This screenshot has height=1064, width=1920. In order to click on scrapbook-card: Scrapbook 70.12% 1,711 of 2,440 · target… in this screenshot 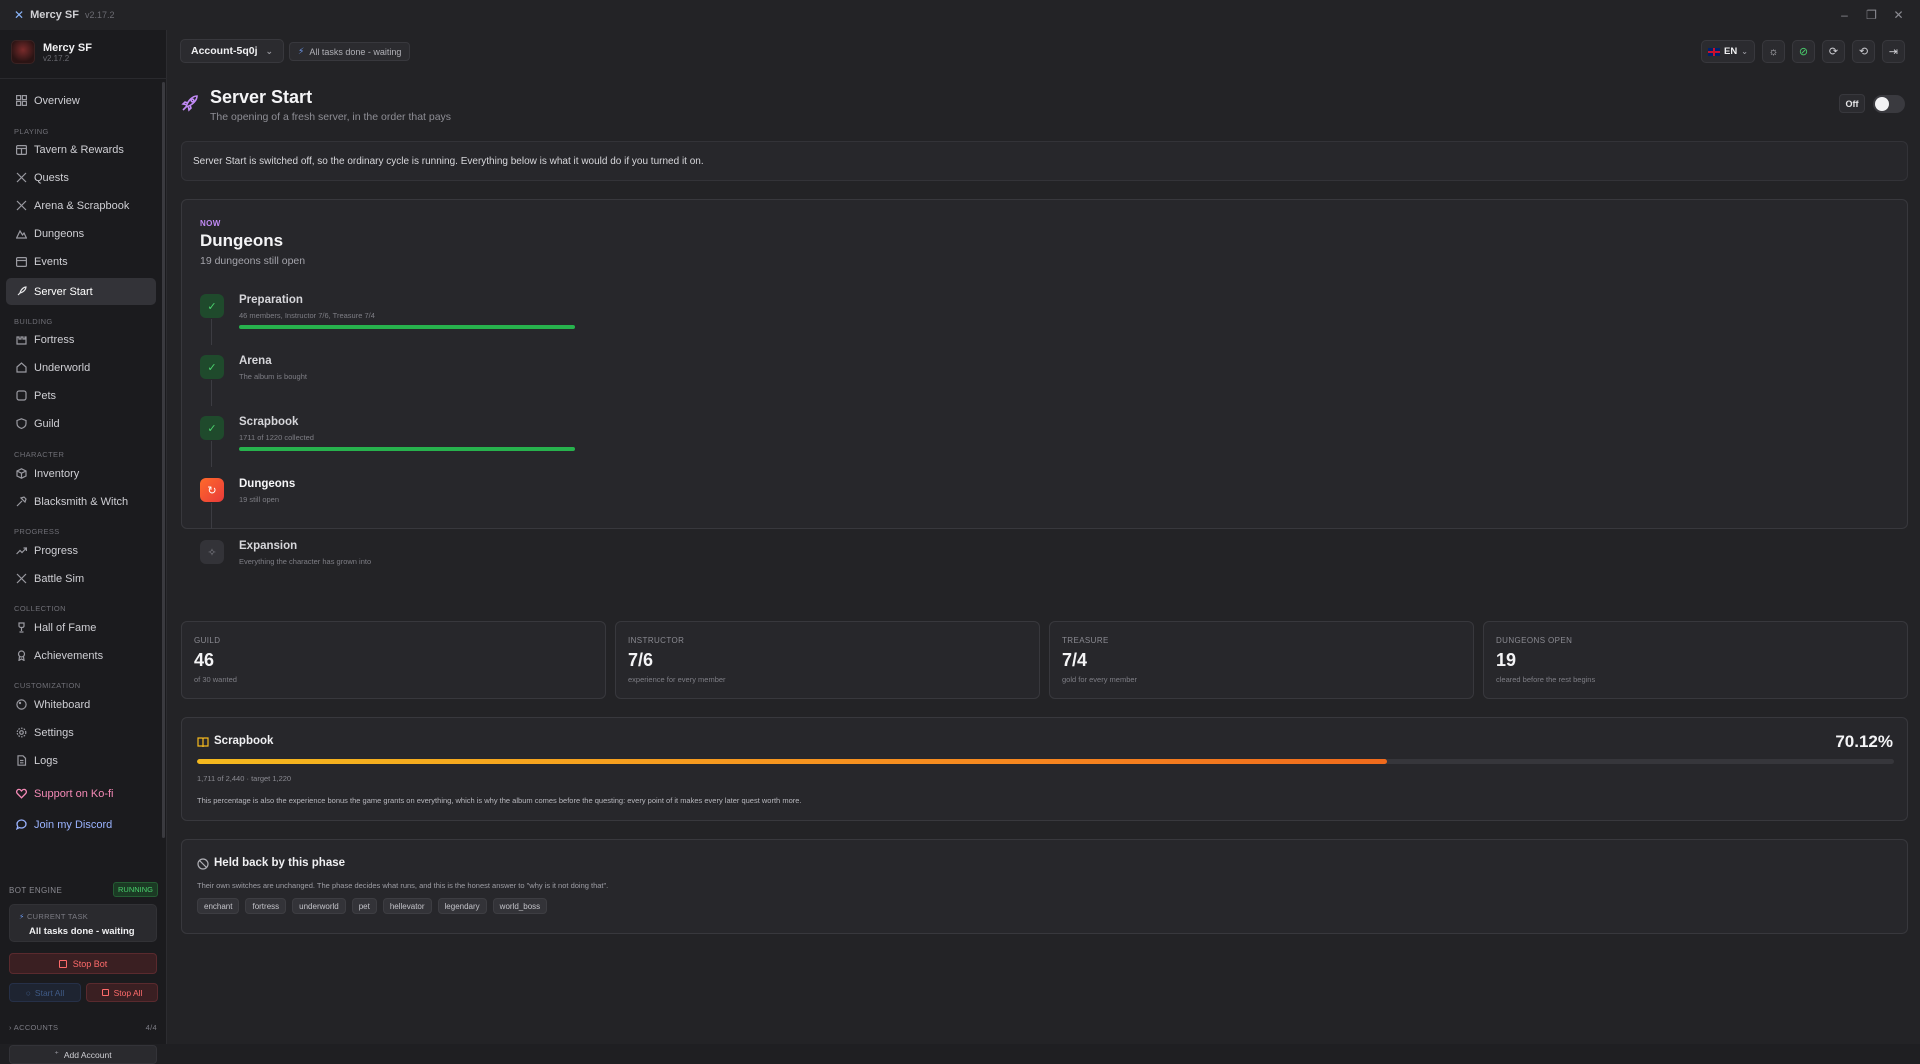, I will do `click(1044, 769)`.